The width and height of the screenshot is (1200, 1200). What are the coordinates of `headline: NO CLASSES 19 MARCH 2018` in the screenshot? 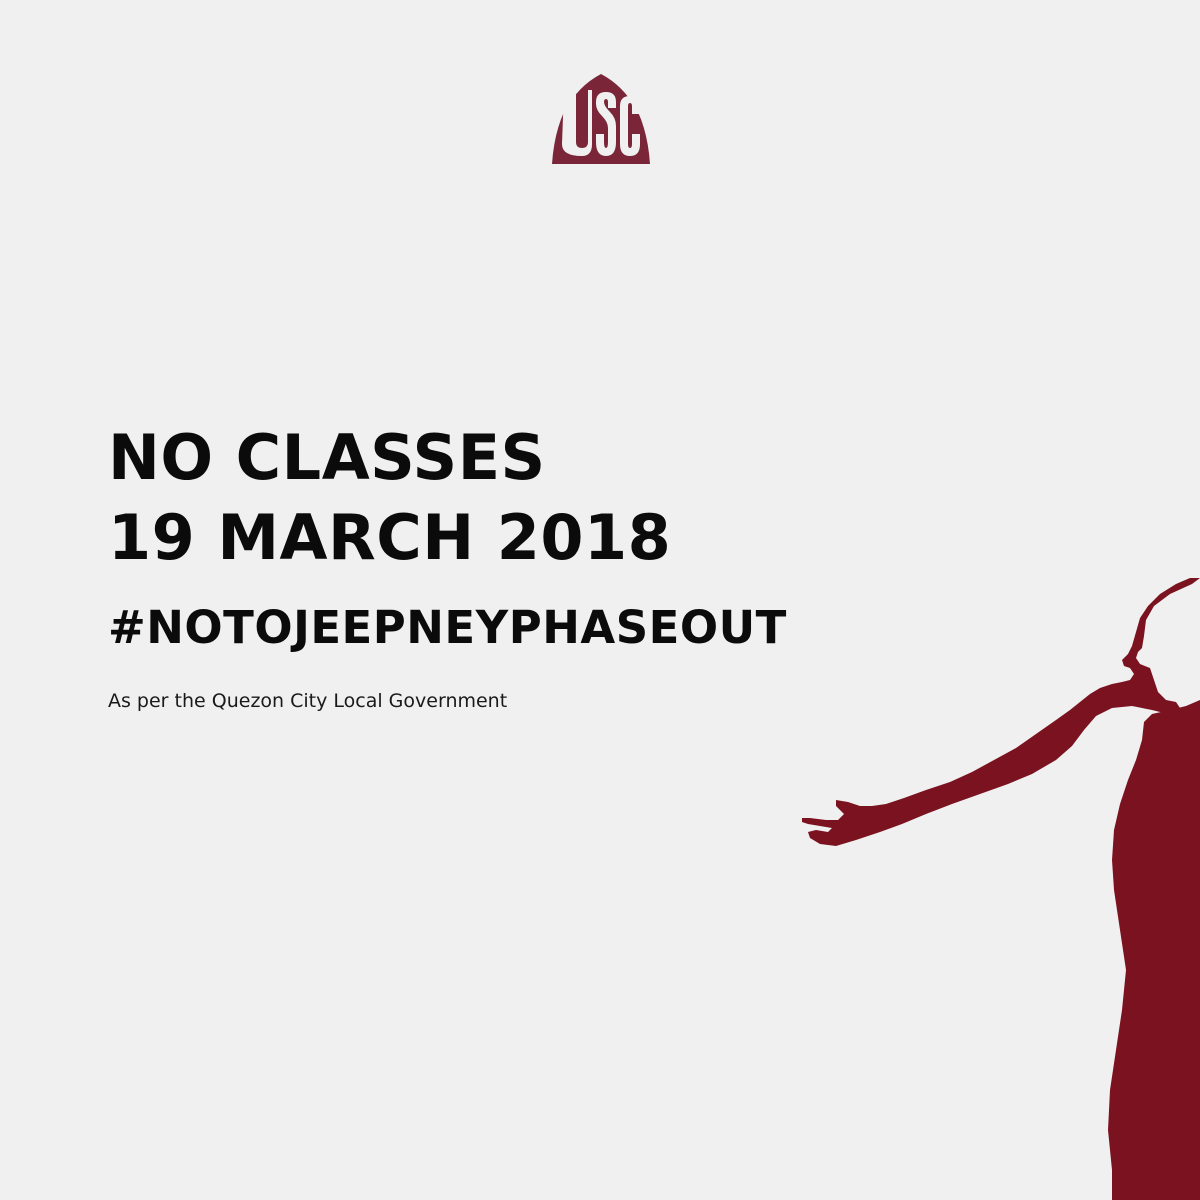 It's located at (389, 498).